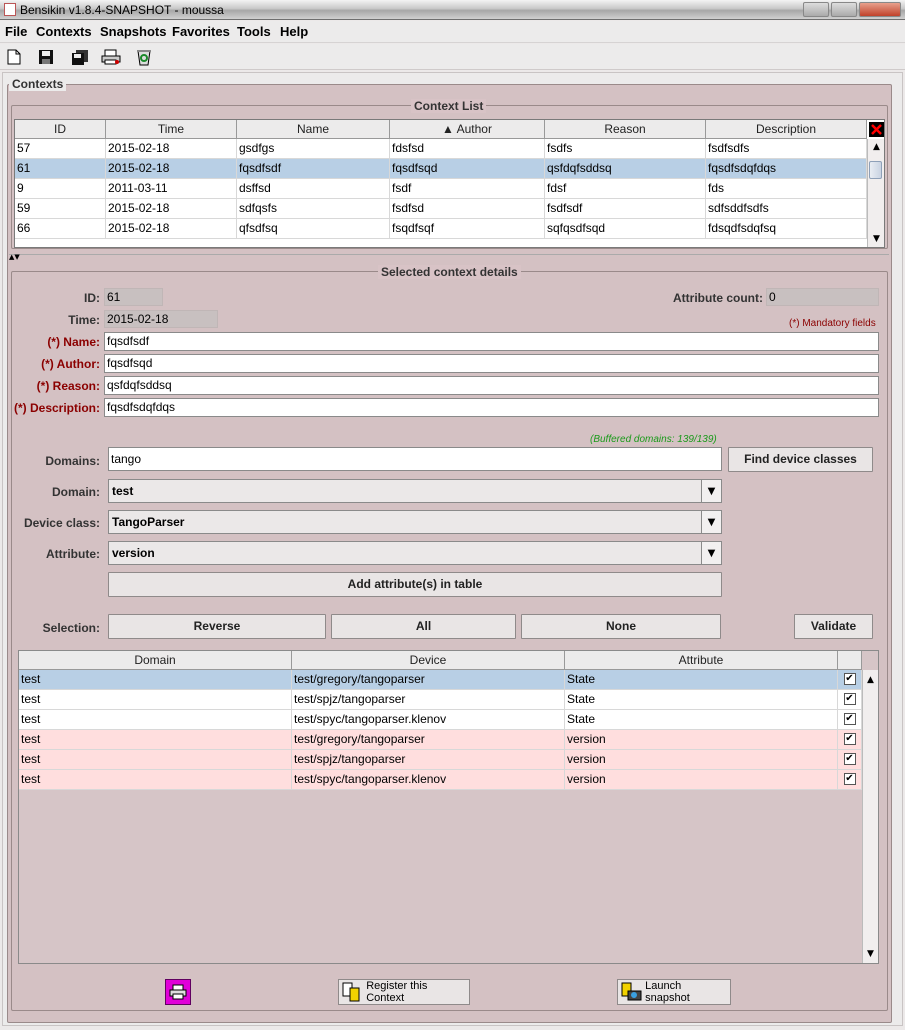 The image size is (905, 1030). Describe the element at coordinates (800, 459) in the screenshot. I see `find-device-classes-button: Find device classes` at that location.